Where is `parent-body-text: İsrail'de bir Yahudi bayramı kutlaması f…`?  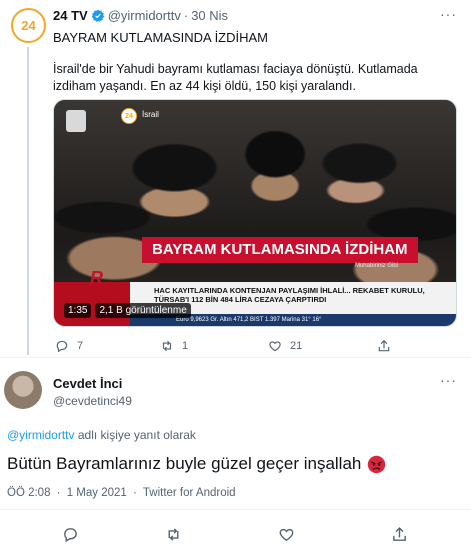
parent-body-text: İsrail'de bir Yahudi bayramı kutlaması f… is located at coordinates (235, 77).